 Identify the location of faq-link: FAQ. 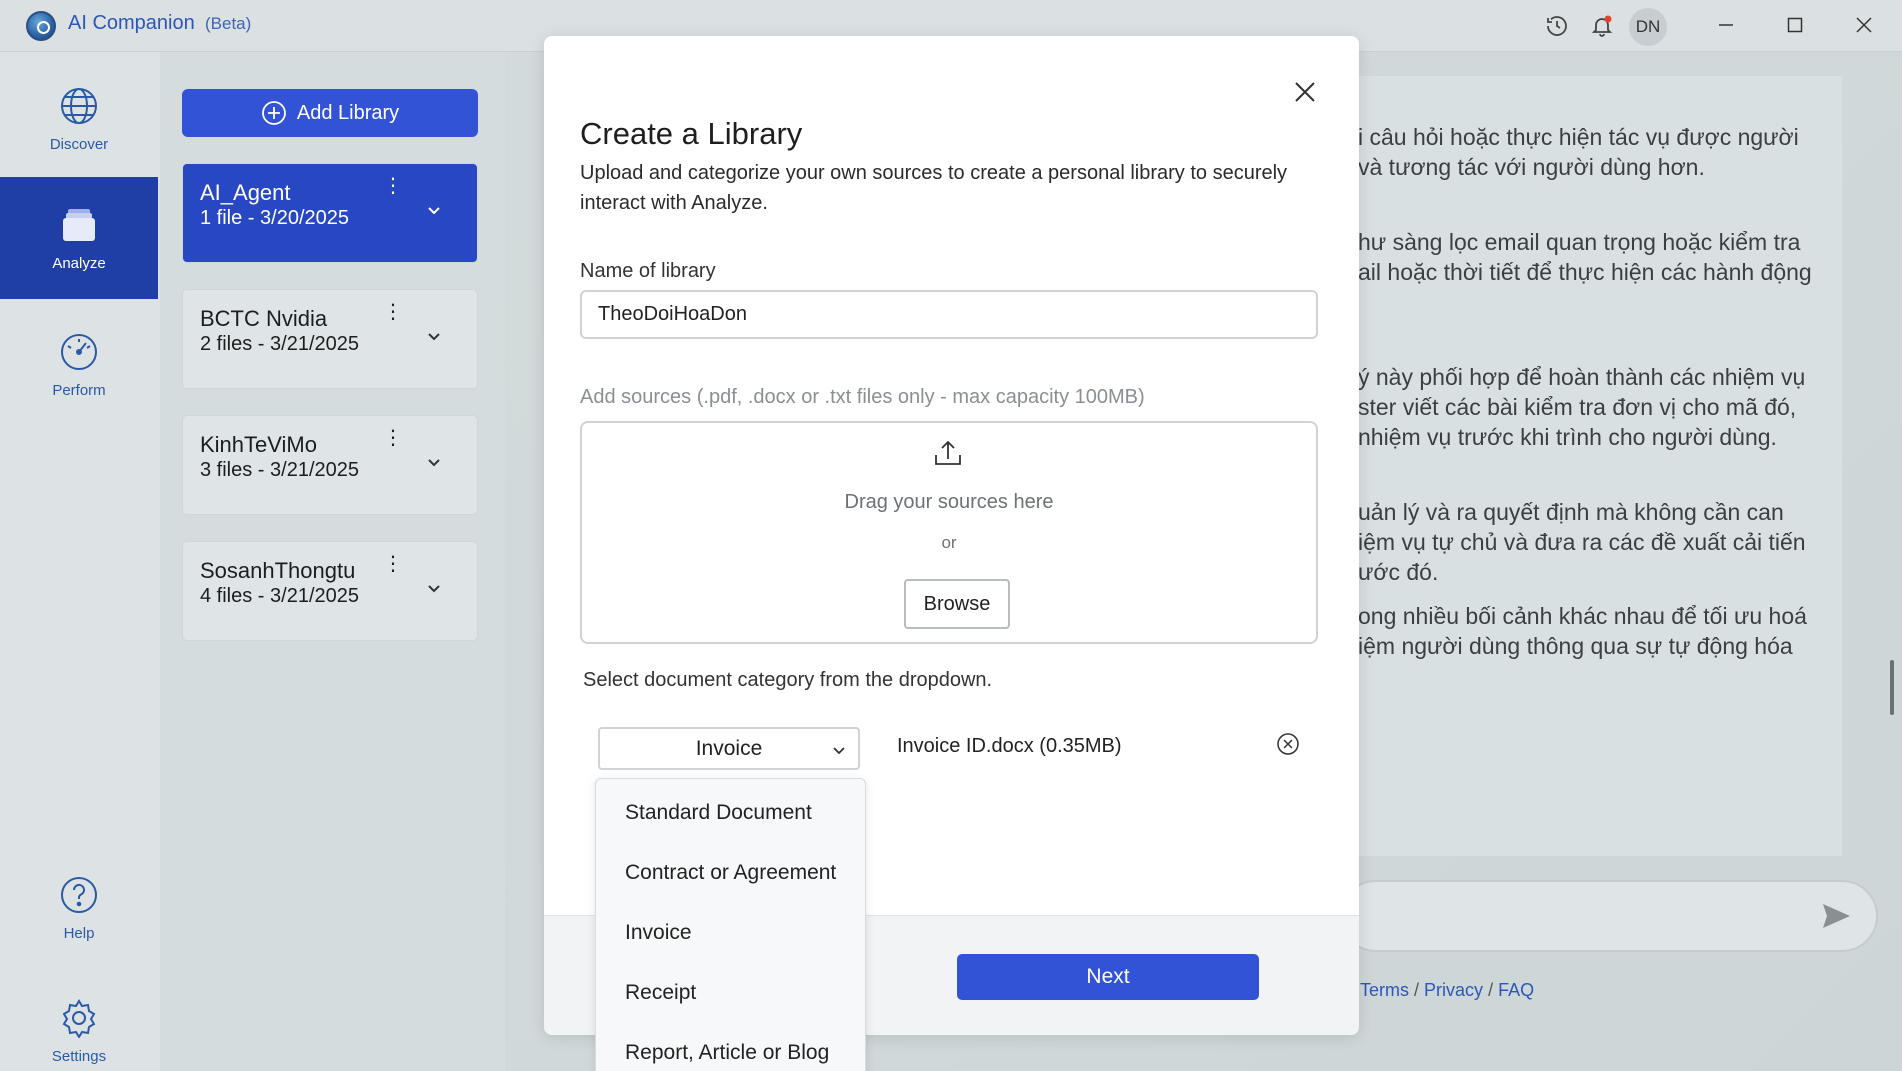
(1516, 990).